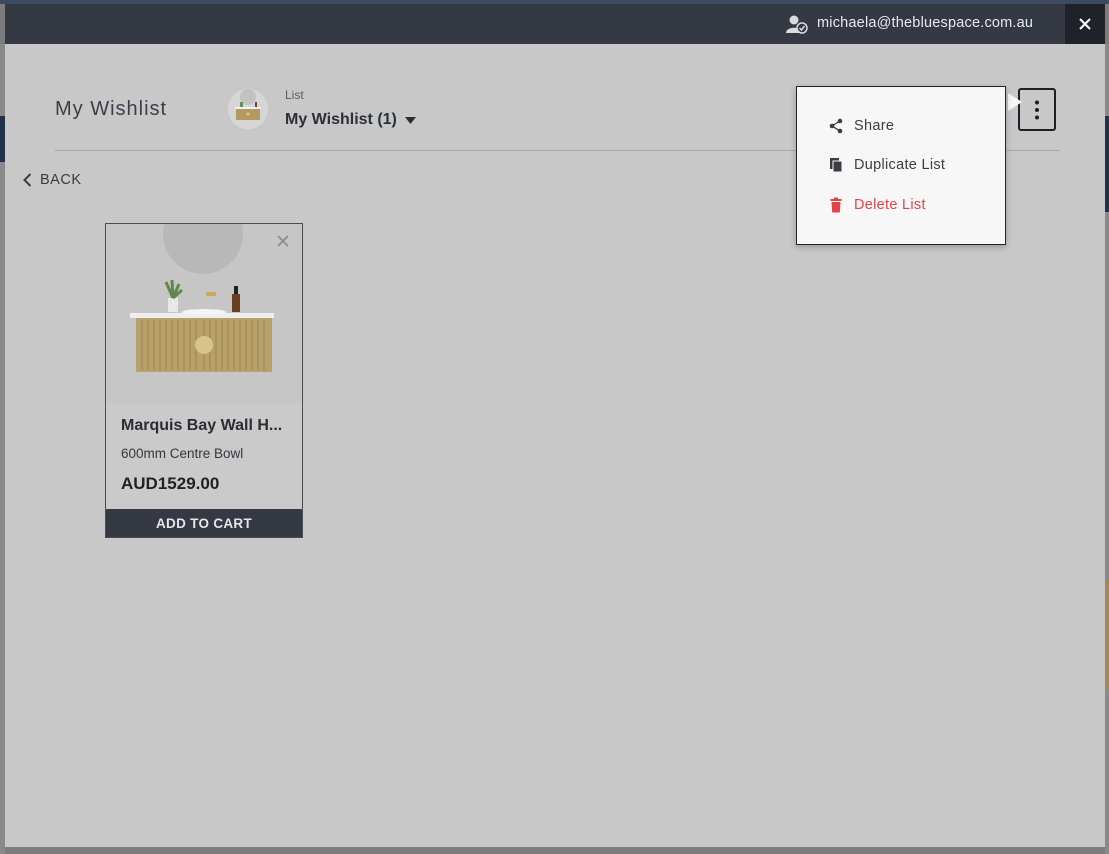 This screenshot has width=1109, height=854. I want to click on chevron-left-icon, so click(27, 180).